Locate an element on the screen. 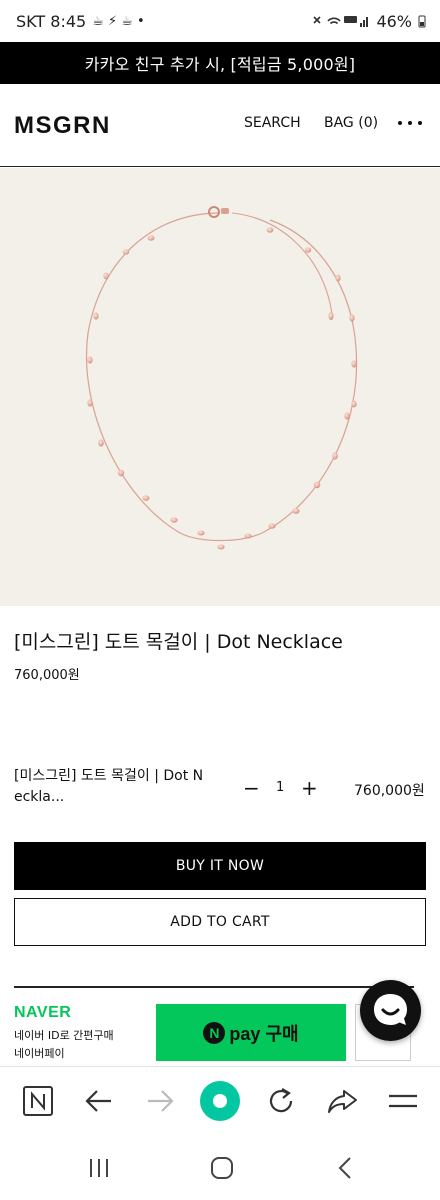 This screenshot has height=1200, width=440. buy-now-label: BUY IT NOW is located at coordinates (220, 866).